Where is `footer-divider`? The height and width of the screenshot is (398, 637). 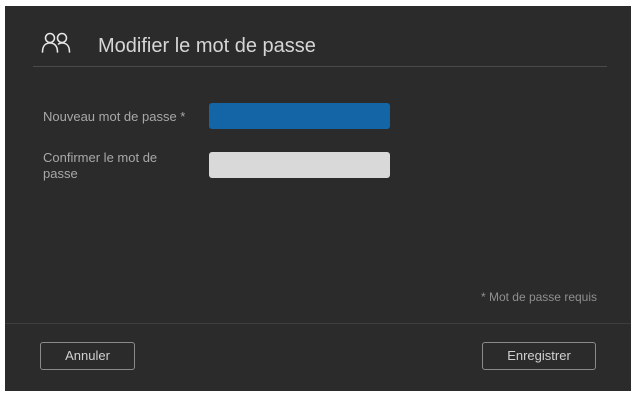 footer-divider is located at coordinates (318, 323).